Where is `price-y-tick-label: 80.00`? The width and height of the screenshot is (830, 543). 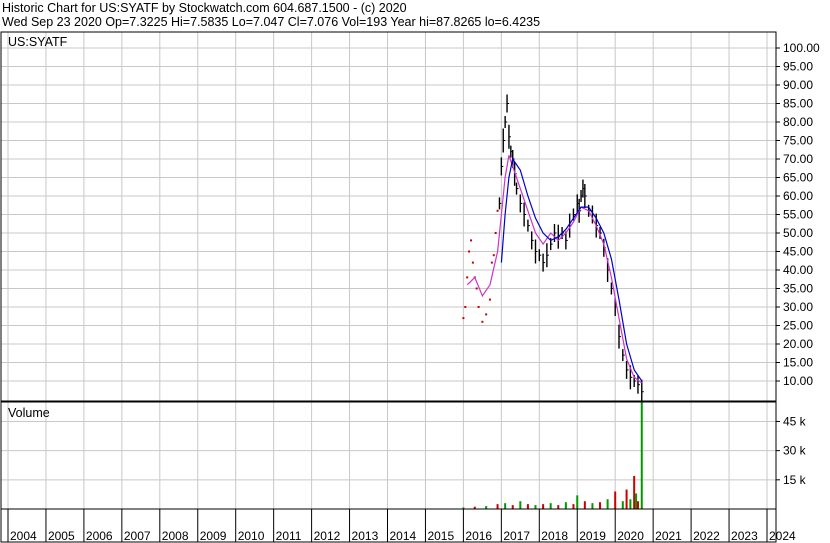 price-y-tick-label: 80.00 is located at coordinates (798, 122).